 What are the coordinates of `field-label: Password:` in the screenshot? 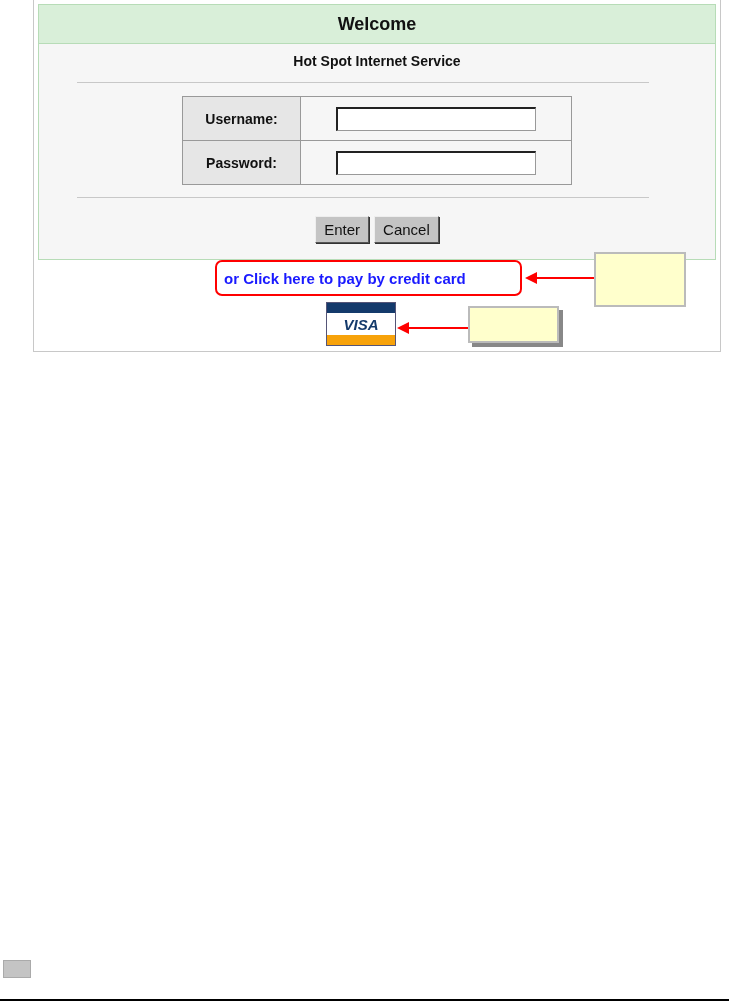 It's located at (241, 162).